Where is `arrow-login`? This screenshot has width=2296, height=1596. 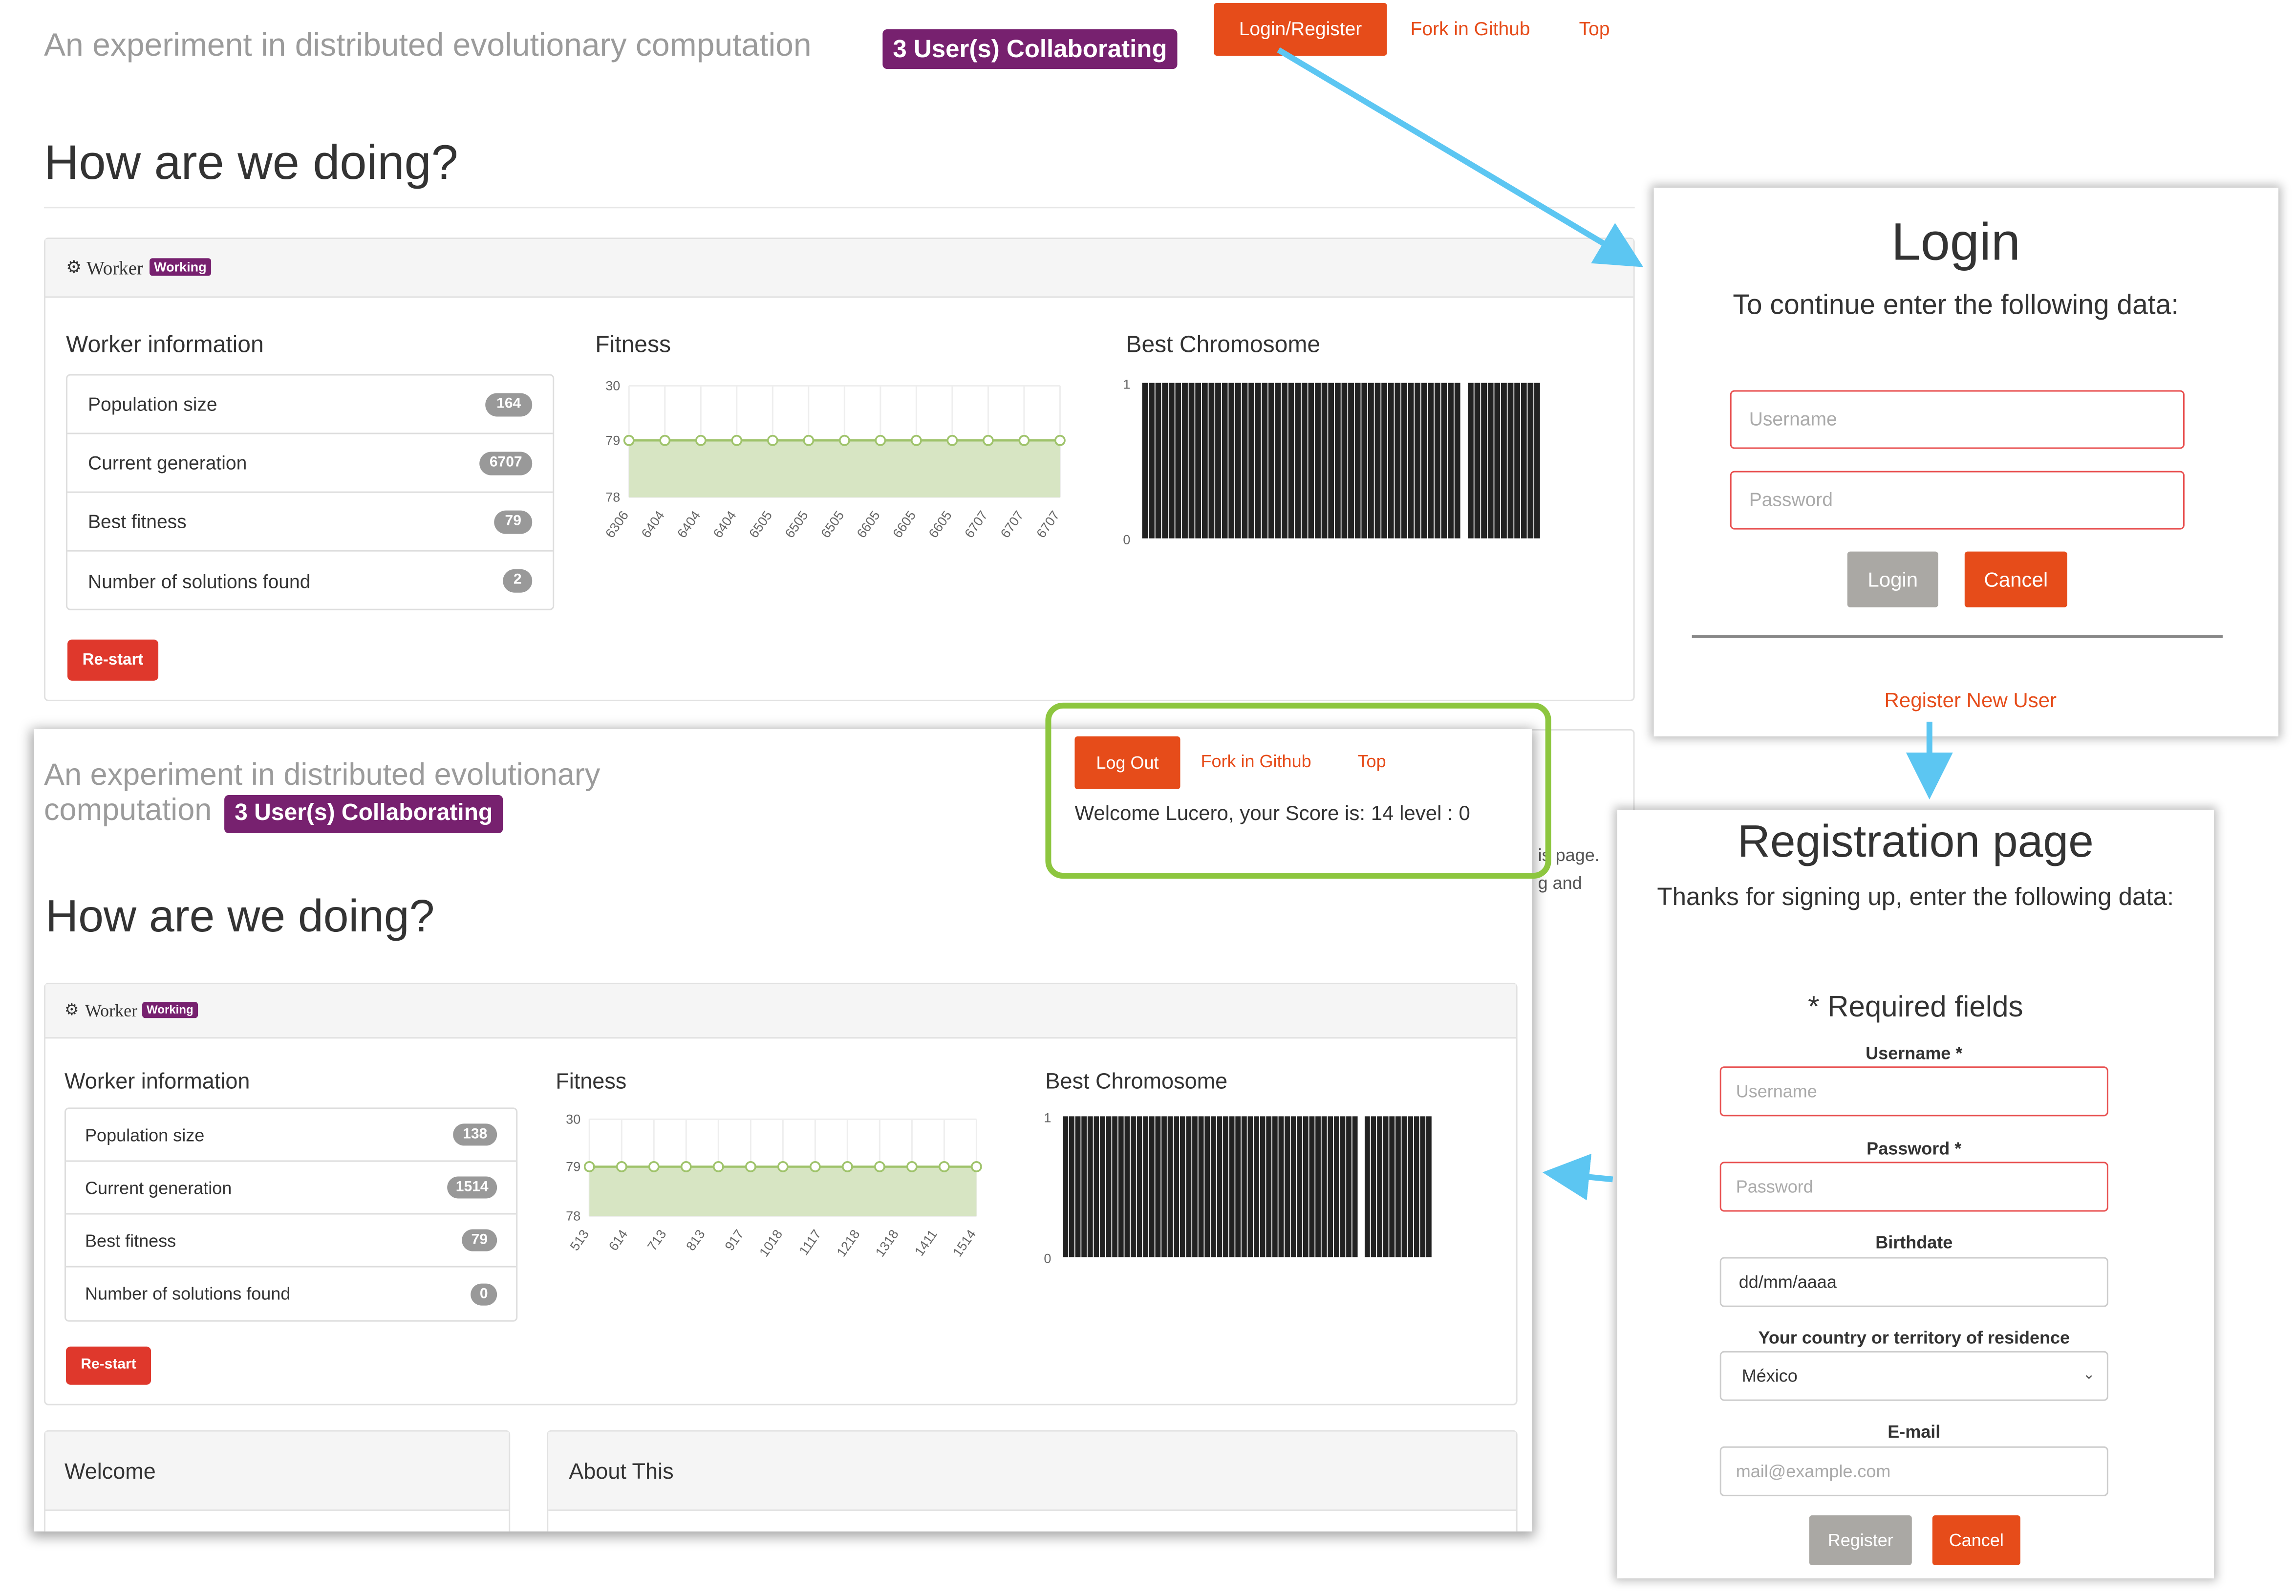
arrow-login is located at coordinates (1460, 157).